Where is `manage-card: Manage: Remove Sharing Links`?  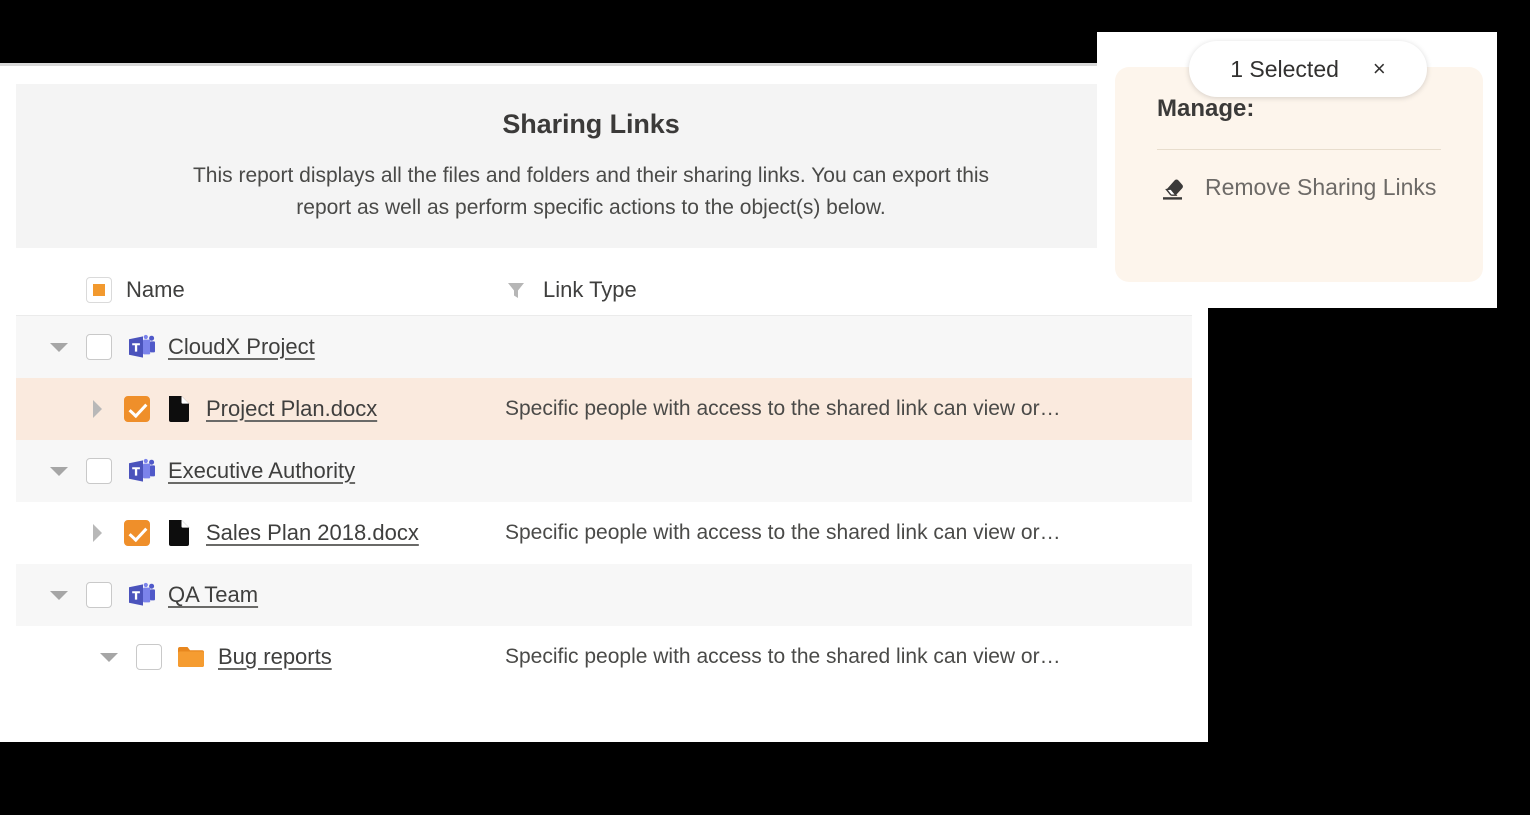
manage-card: Manage: Remove Sharing Links is located at coordinates (1299, 174).